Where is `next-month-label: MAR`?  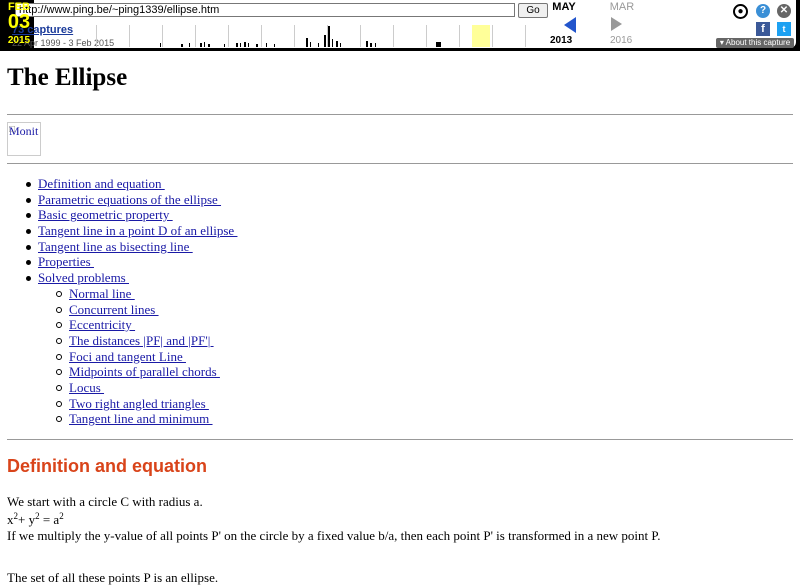 next-month-label: MAR is located at coordinates (622, 7).